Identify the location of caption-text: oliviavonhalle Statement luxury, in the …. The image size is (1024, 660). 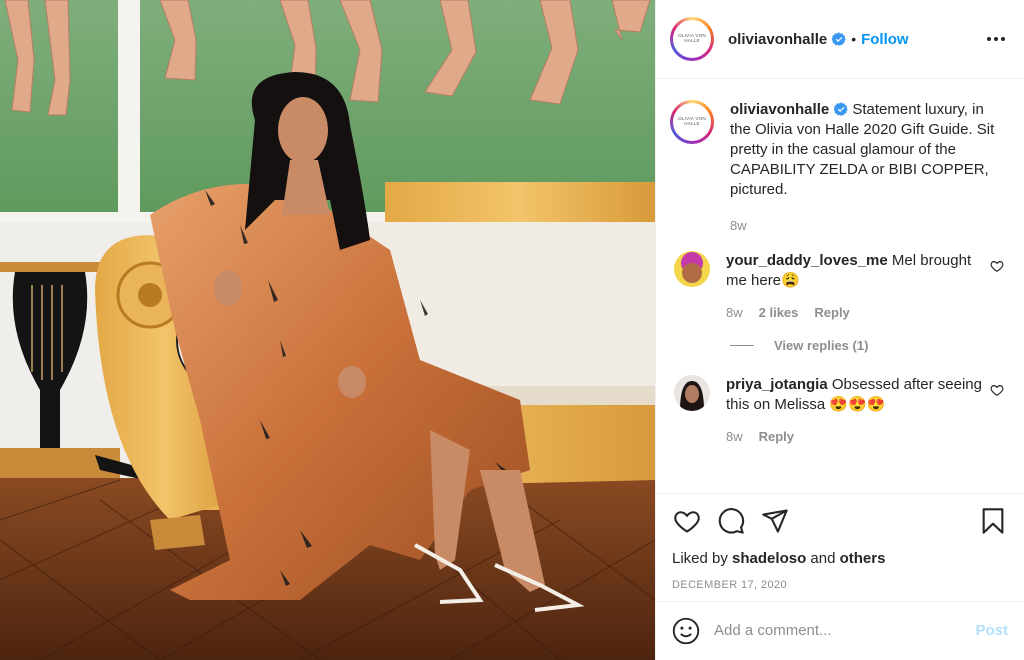
(869, 150).